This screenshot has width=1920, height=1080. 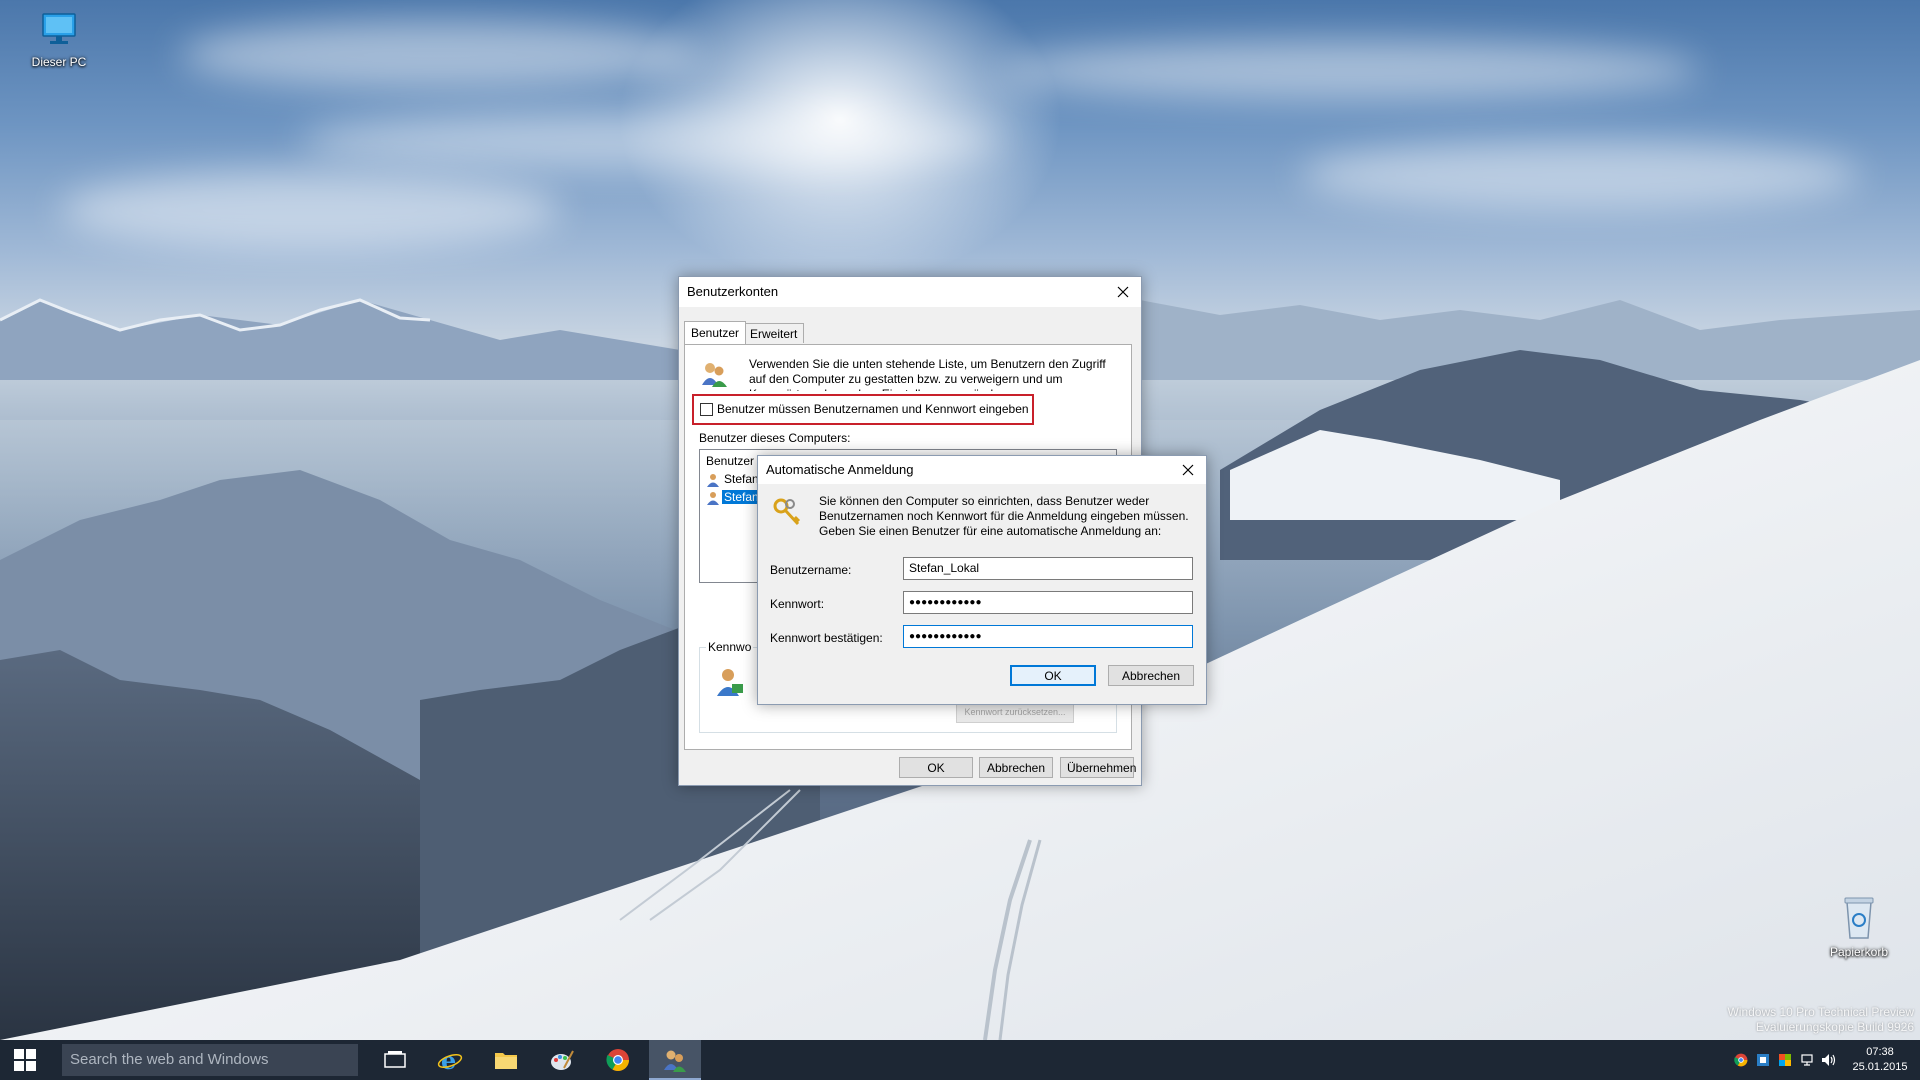 I want to click on tray-volume, so click(x=1829, y=1060).